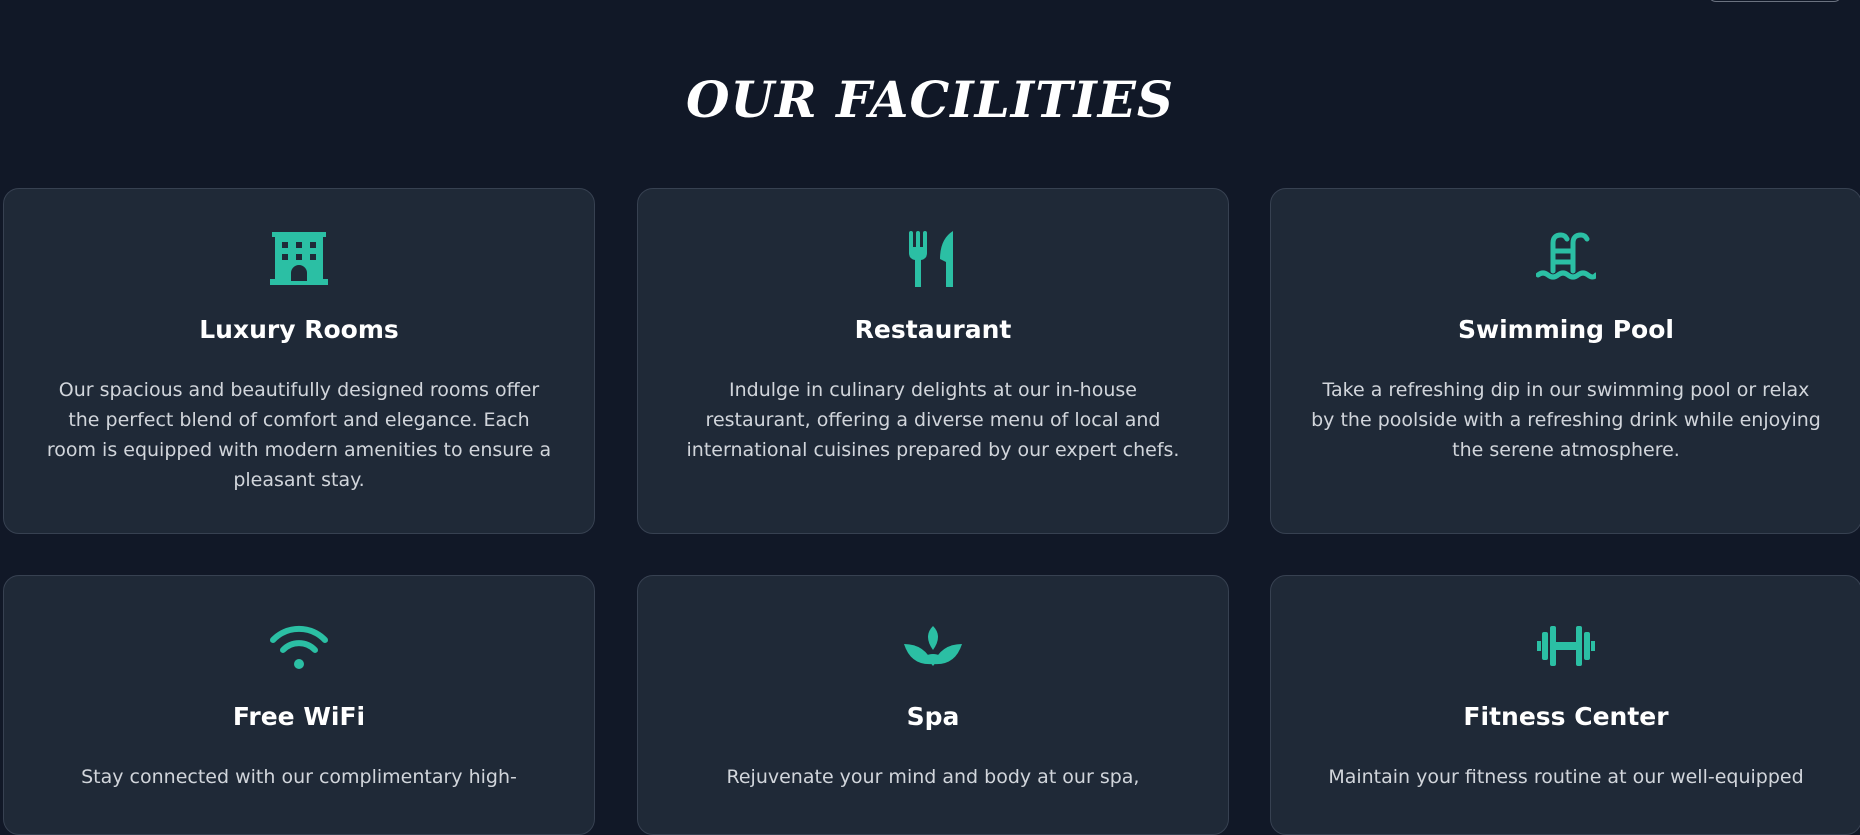  I want to click on facility-title: Swimming Pool, so click(1566, 329).